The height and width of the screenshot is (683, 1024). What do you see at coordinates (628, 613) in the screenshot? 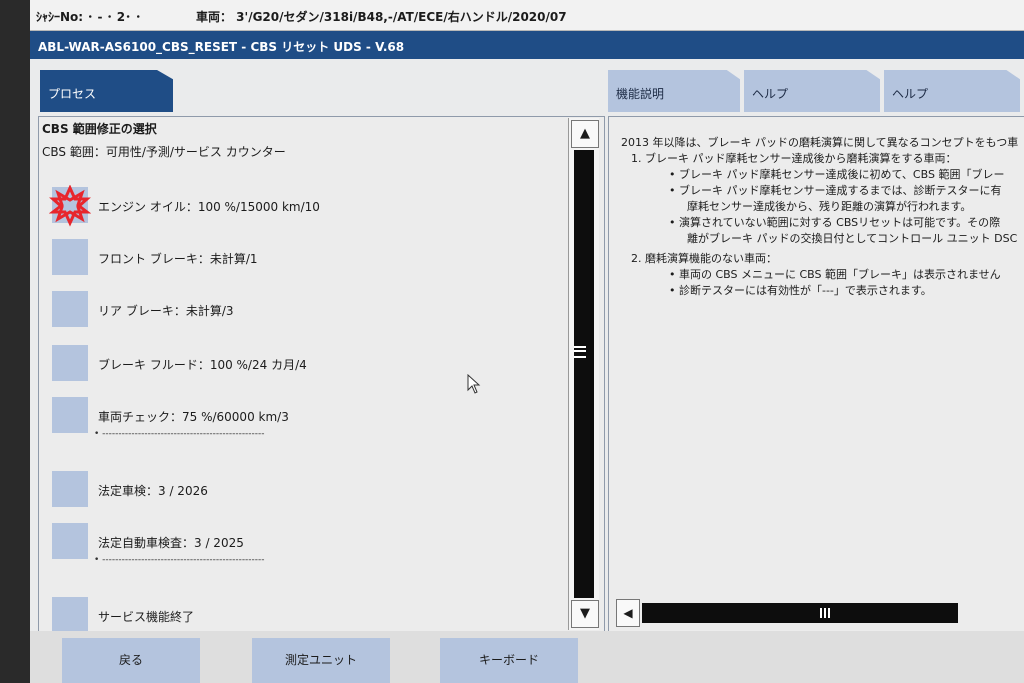
I see `scroll-left-button: ◀` at bounding box center [628, 613].